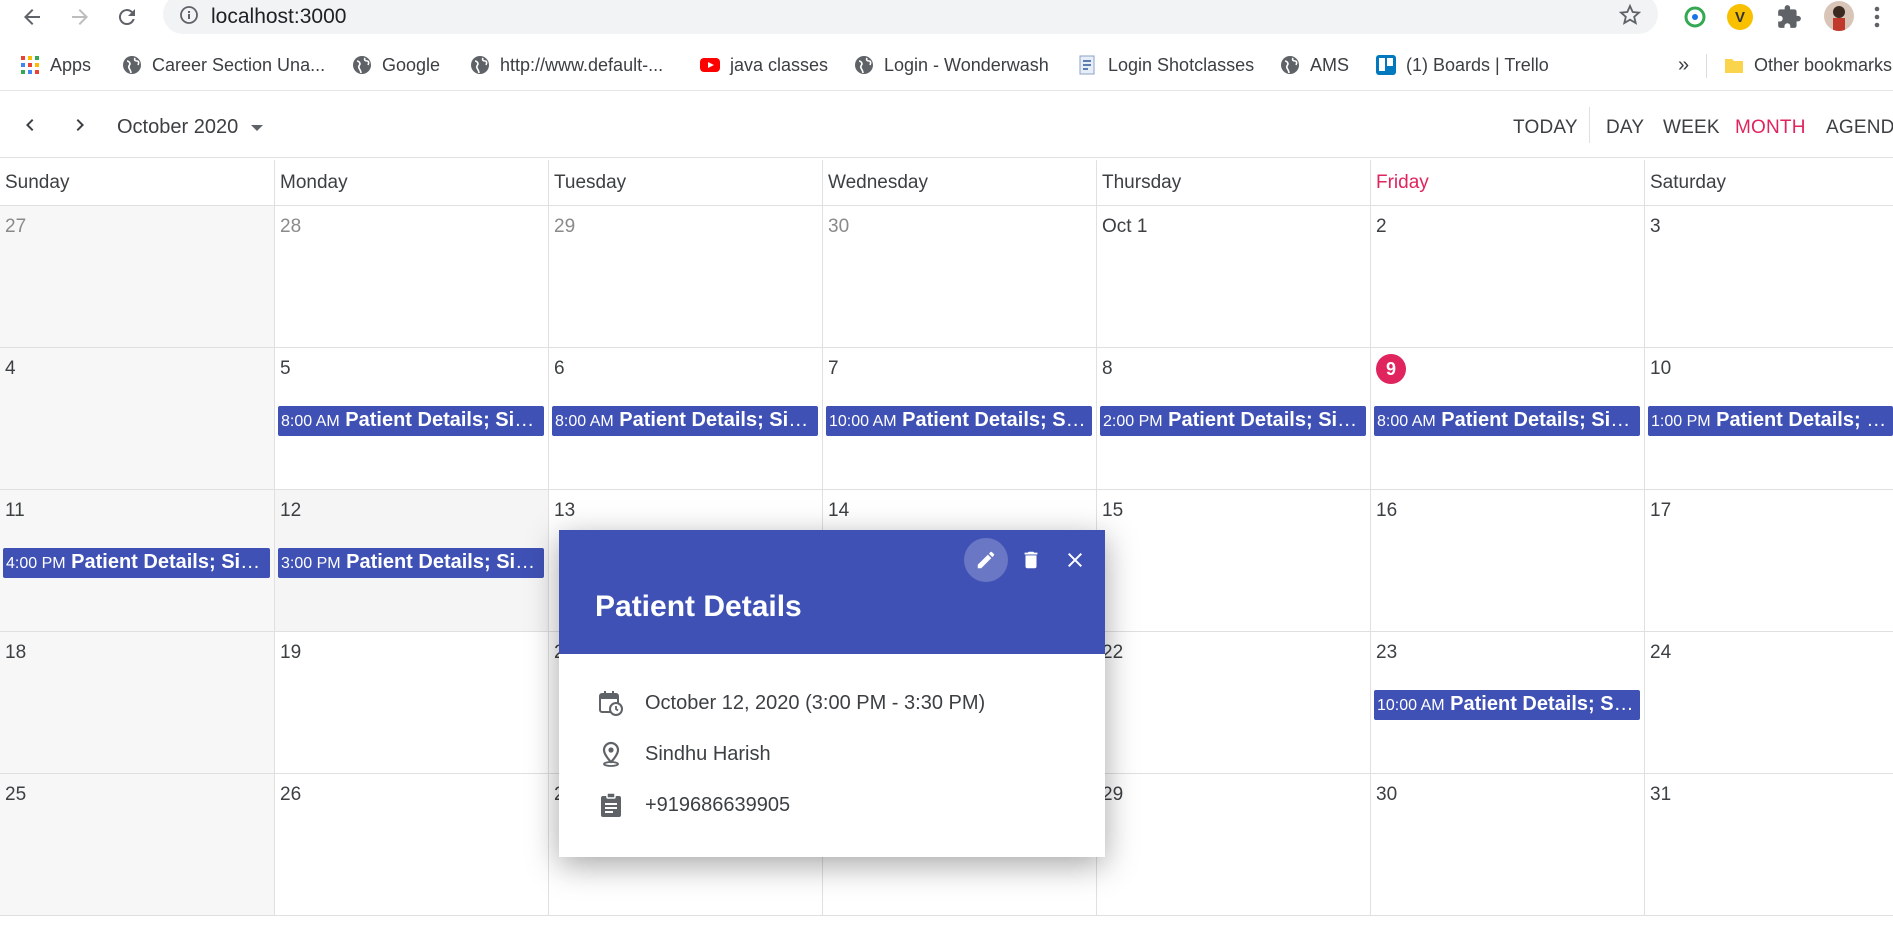 The image size is (1893, 937). Describe the element at coordinates (951, 65) in the screenshot. I see `bookmark-wonderwash: Login - Wonderwash` at that location.